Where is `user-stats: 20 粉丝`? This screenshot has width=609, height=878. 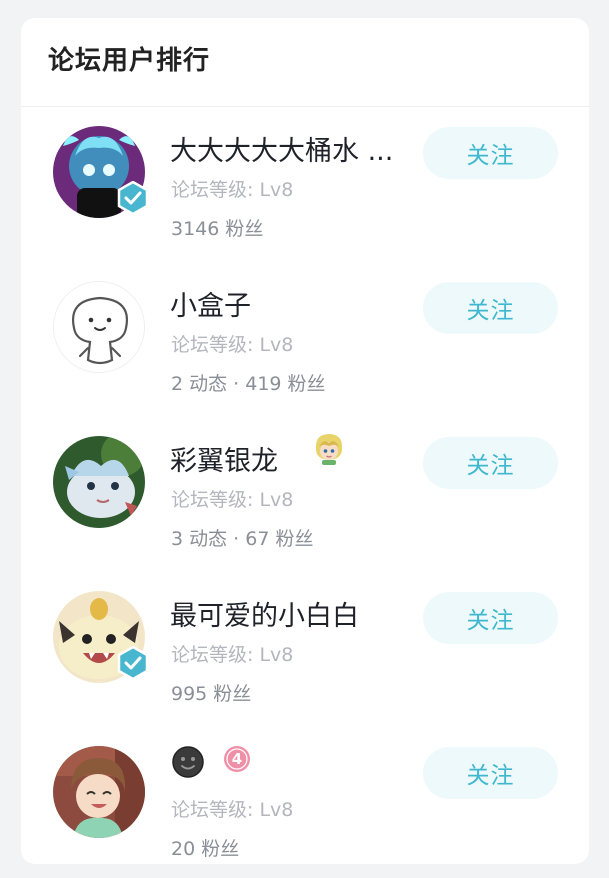
user-stats: 20 粉丝 is located at coordinates (205, 849).